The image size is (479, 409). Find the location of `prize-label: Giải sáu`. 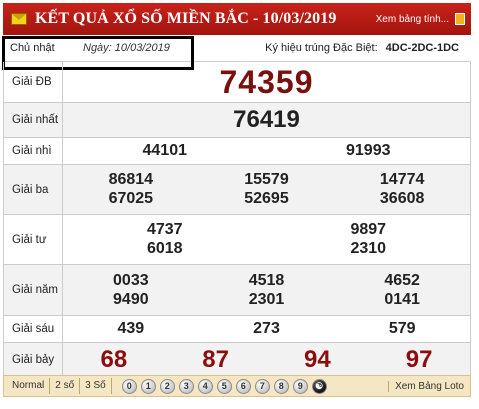

prize-label: Giải sáu is located at coordinates (33, 329).